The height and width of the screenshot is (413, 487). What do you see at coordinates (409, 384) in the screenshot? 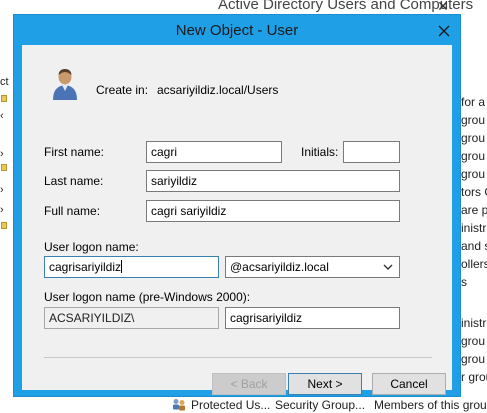
I see `cancel-button: Cancel` at bounding box center [409, 384].